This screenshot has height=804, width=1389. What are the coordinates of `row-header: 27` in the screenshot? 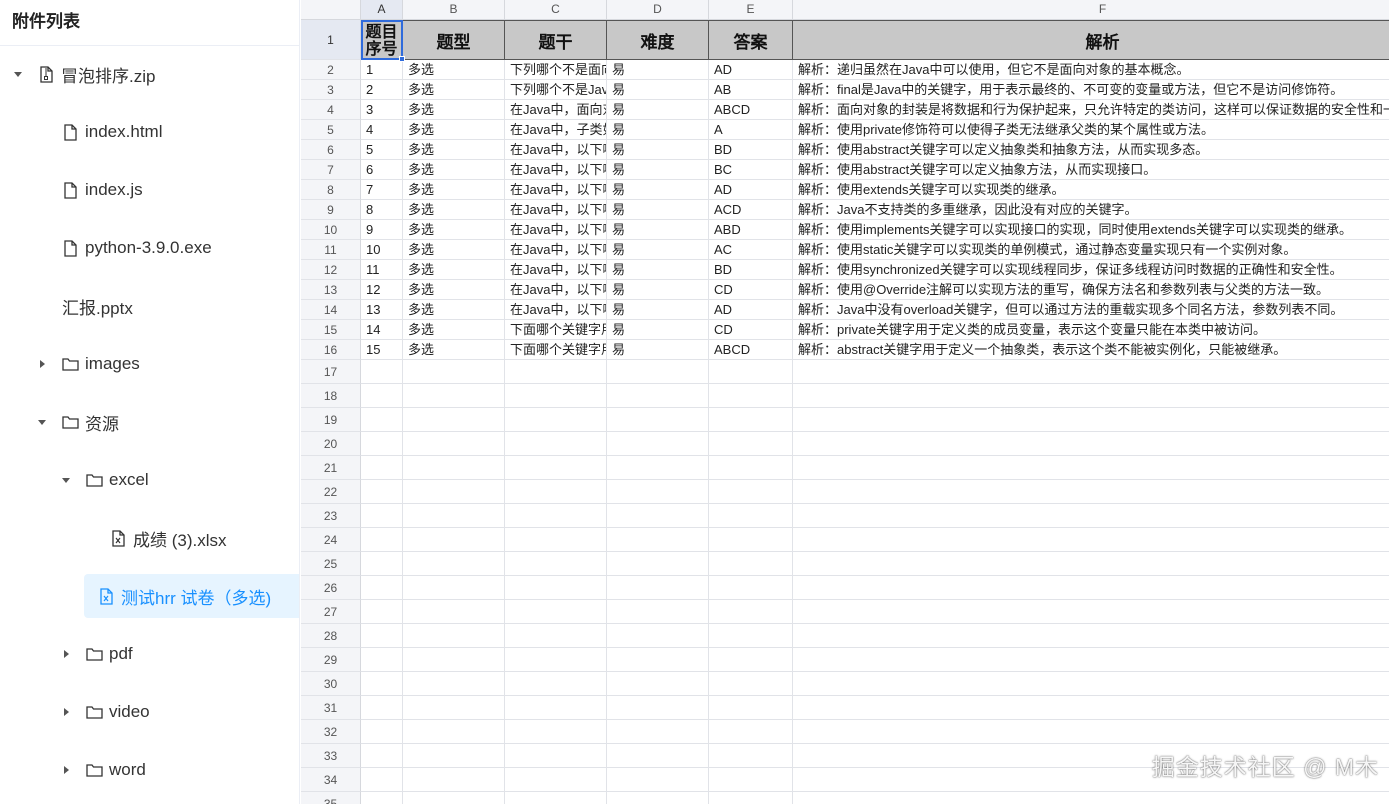 It's located at (331, 612).